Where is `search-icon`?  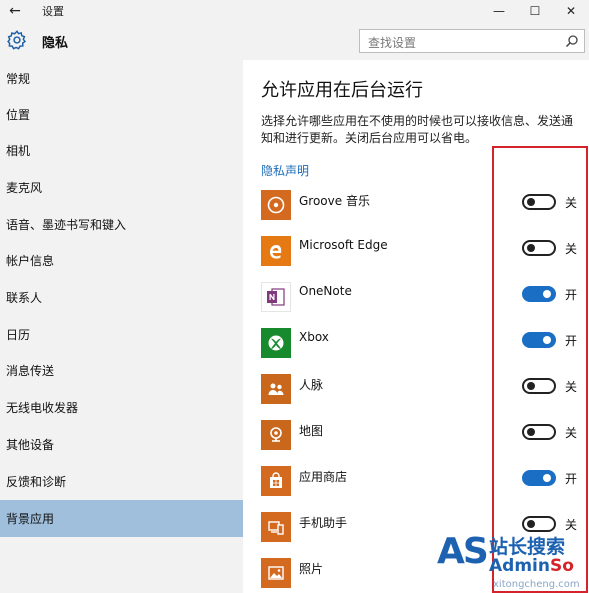
search-icon is located at coordinates (572, 41).